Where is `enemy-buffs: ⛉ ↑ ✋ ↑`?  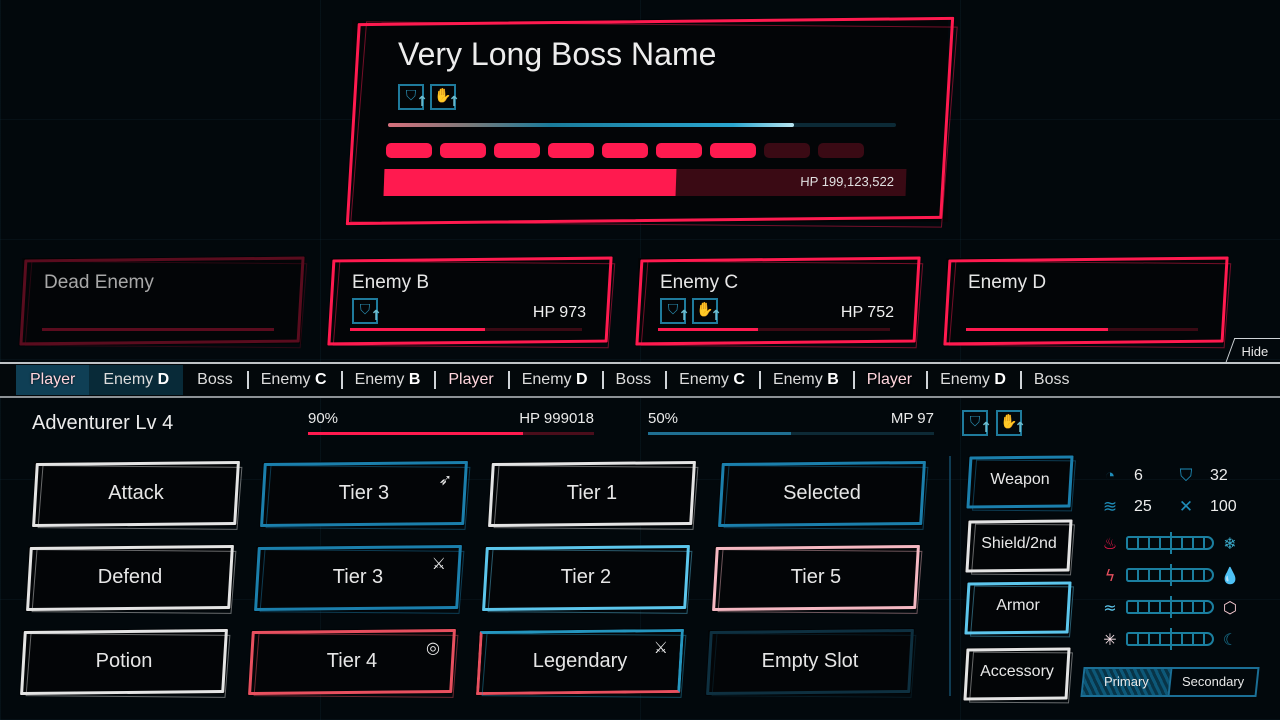 enemy-buffs: ⛉ ↑ ✋ ↑ is located at coordinates (691, 311).